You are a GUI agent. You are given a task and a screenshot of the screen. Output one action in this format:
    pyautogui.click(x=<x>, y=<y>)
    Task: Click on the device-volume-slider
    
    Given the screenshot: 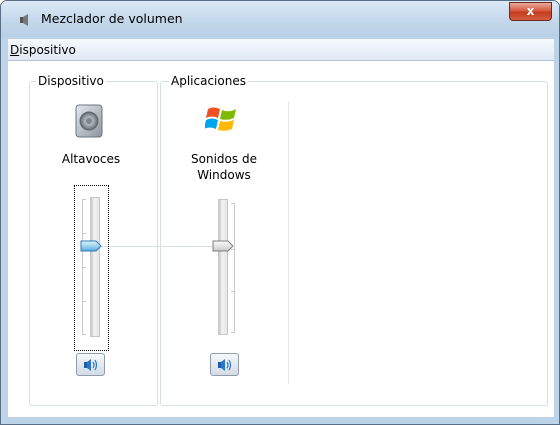 What is the action you would take?
    pyautogui.click(x=91, y=271)
    